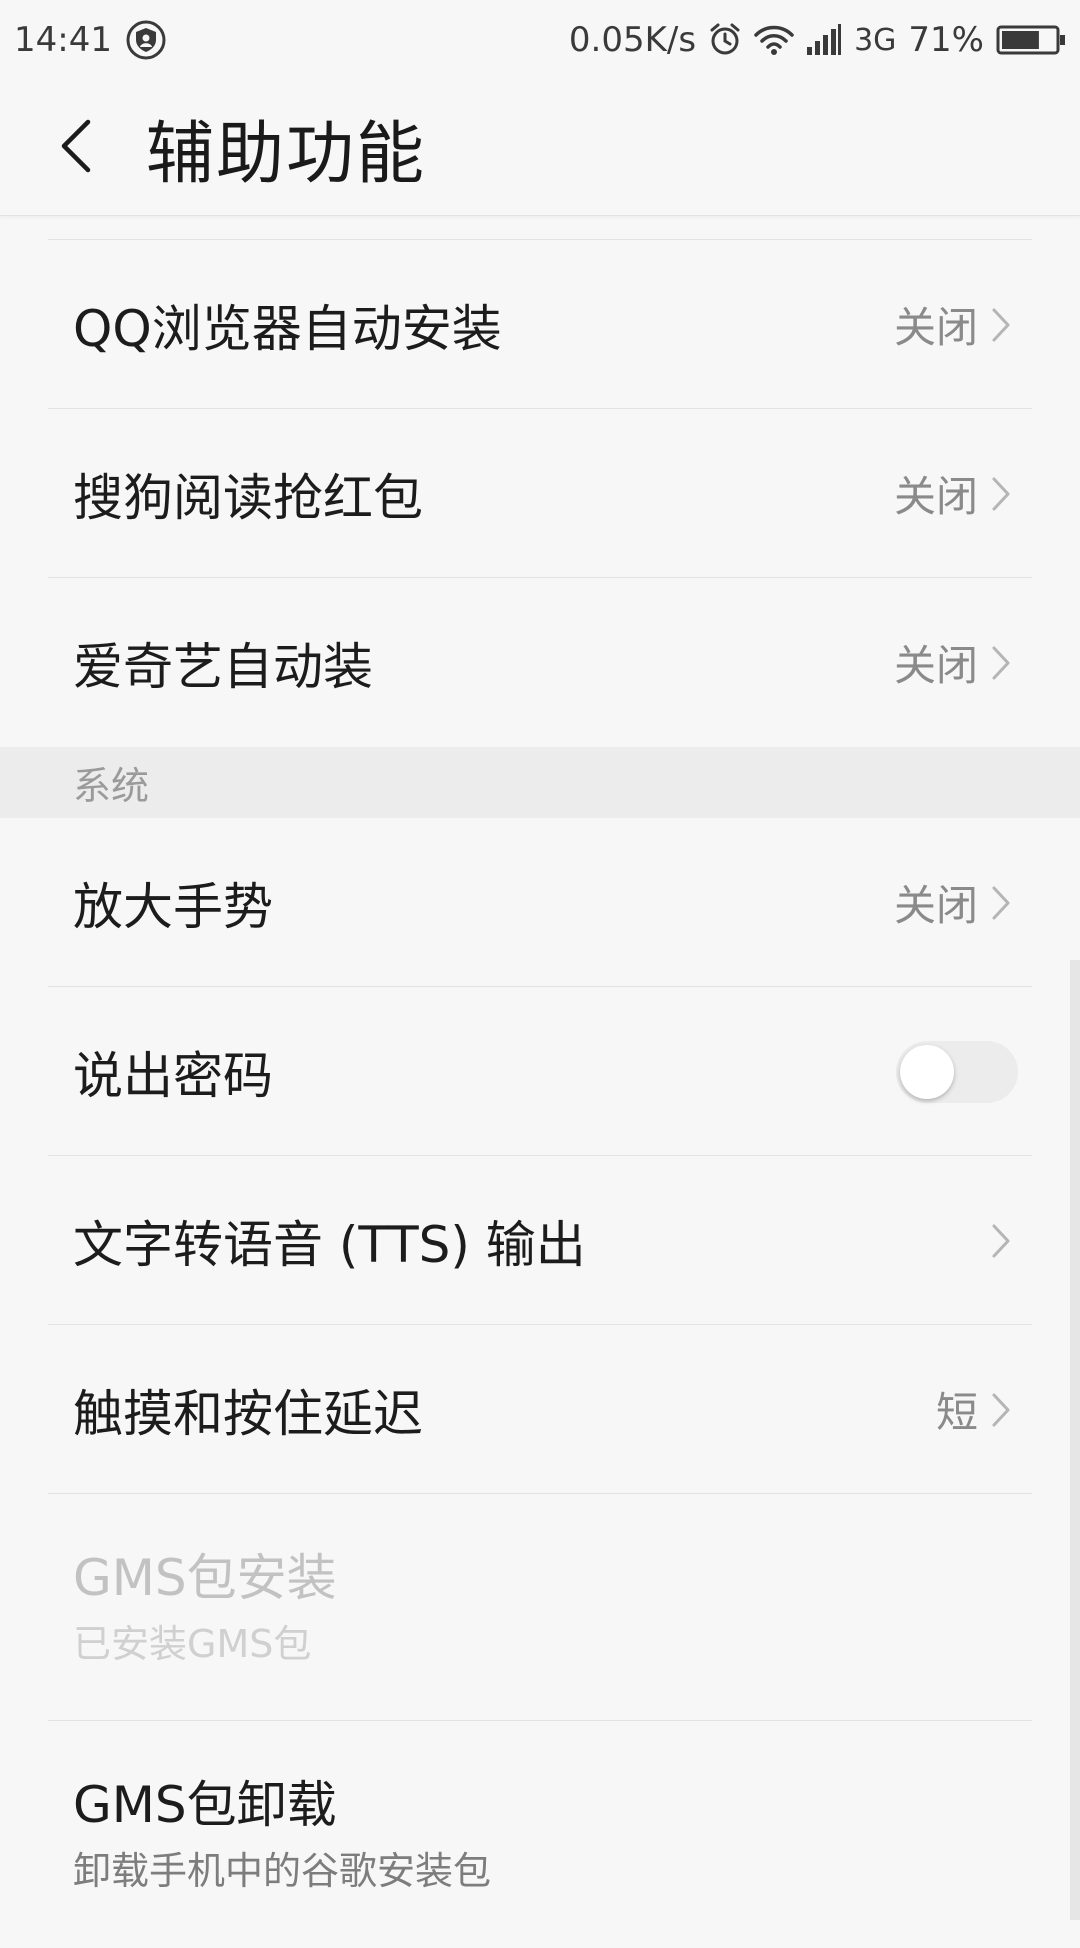  I want to click on divider, so click(540, 228).